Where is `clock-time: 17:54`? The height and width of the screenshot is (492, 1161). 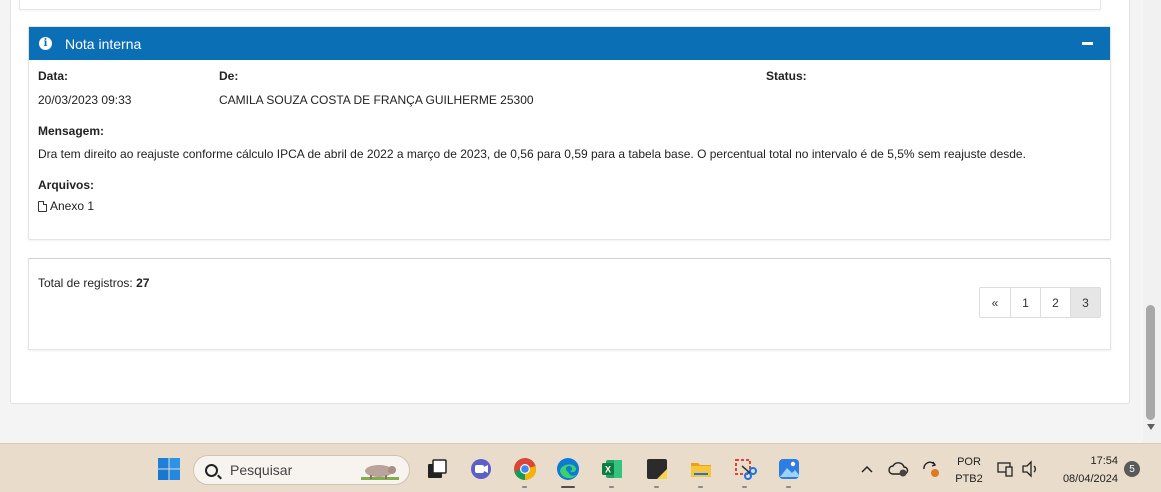
clock-time: 17:54 is located at coordinates (1087, 461).